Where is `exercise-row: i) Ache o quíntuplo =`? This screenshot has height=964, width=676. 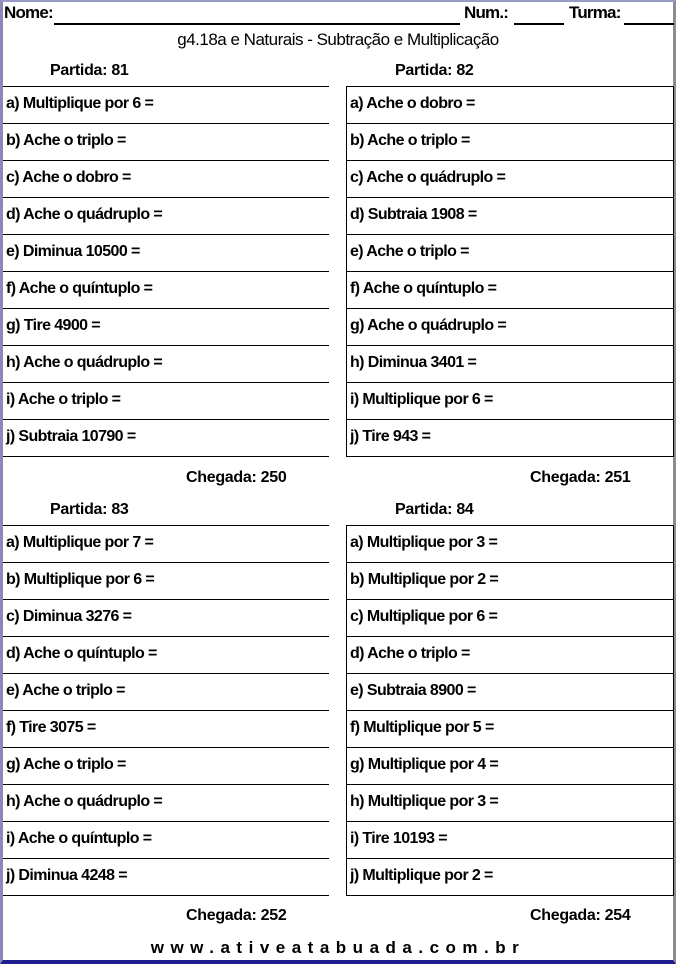
exercise-row: i) Ache o quíntuplo = is located at coordinates (166, 840).